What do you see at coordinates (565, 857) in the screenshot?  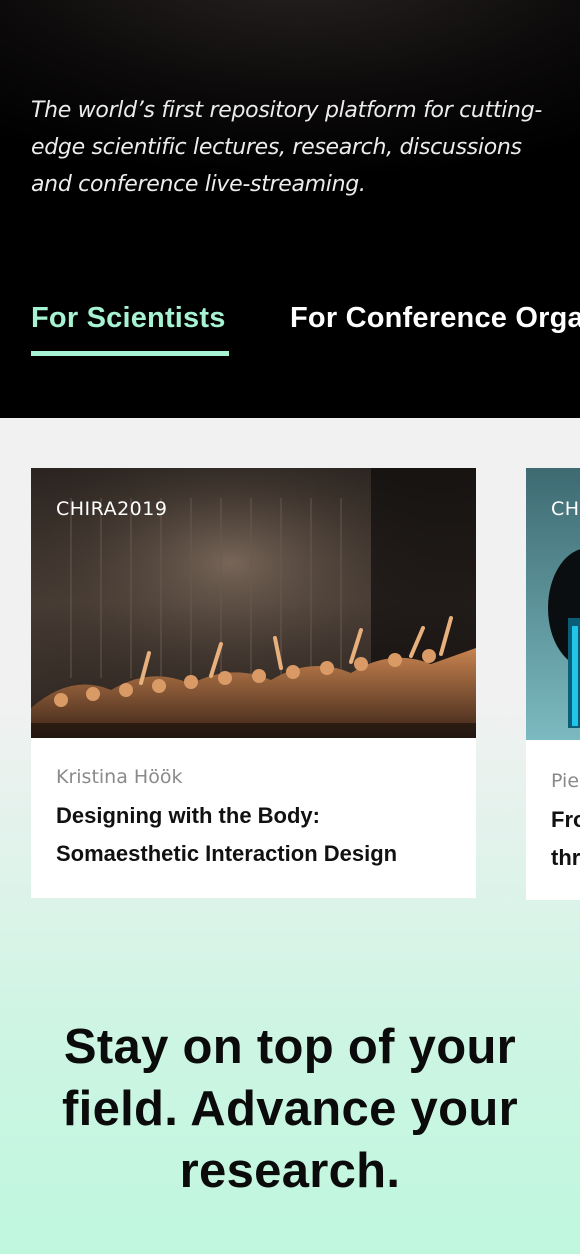 I see `lecture-title-line: thr` at bounding box center [565, 857].